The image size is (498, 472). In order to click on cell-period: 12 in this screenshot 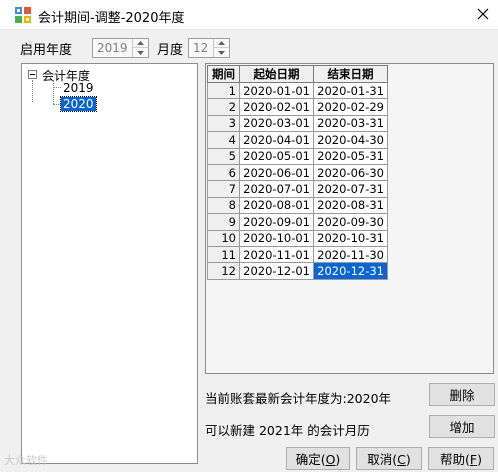, I will do `click(223, 271)`.